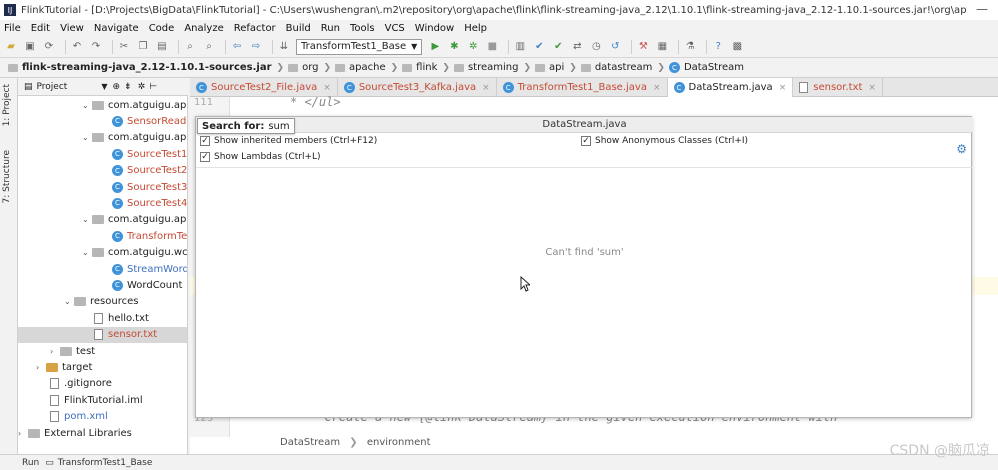  Describe the element at coordinates (149, 187) in the screenshot. I see `tree-file-node: C SourceTest3_` at that location.